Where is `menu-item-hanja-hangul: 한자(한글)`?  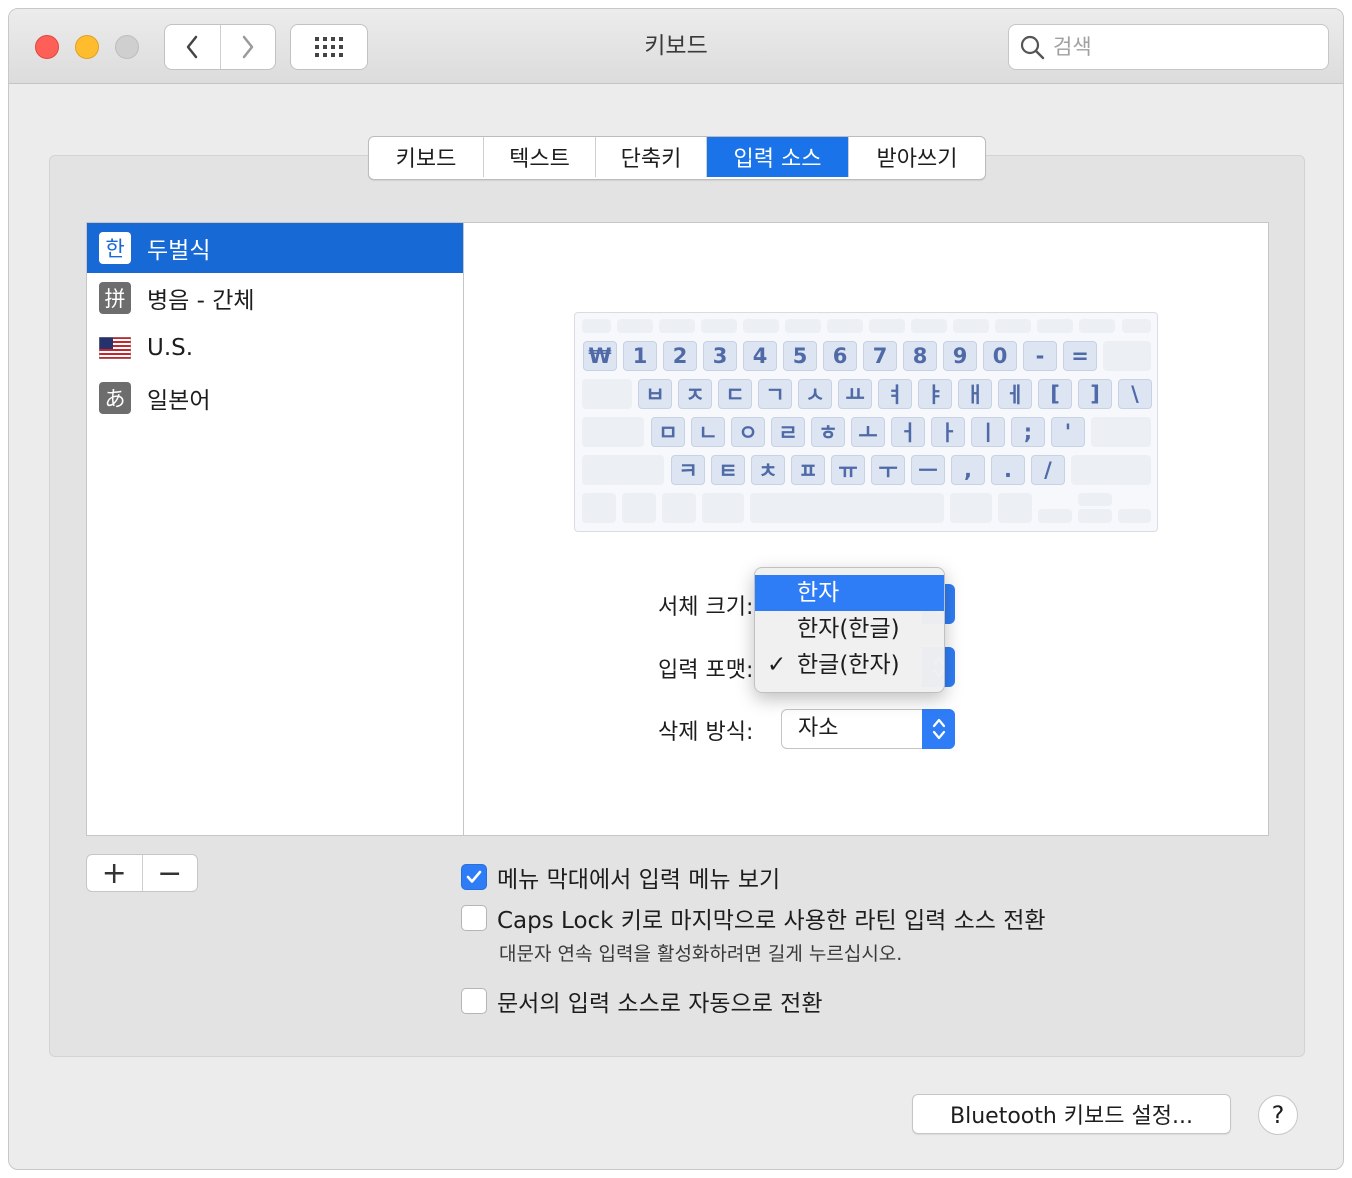
menu-item-hanja-hangul: 한자(한글) is located at coordinates (849, 629).